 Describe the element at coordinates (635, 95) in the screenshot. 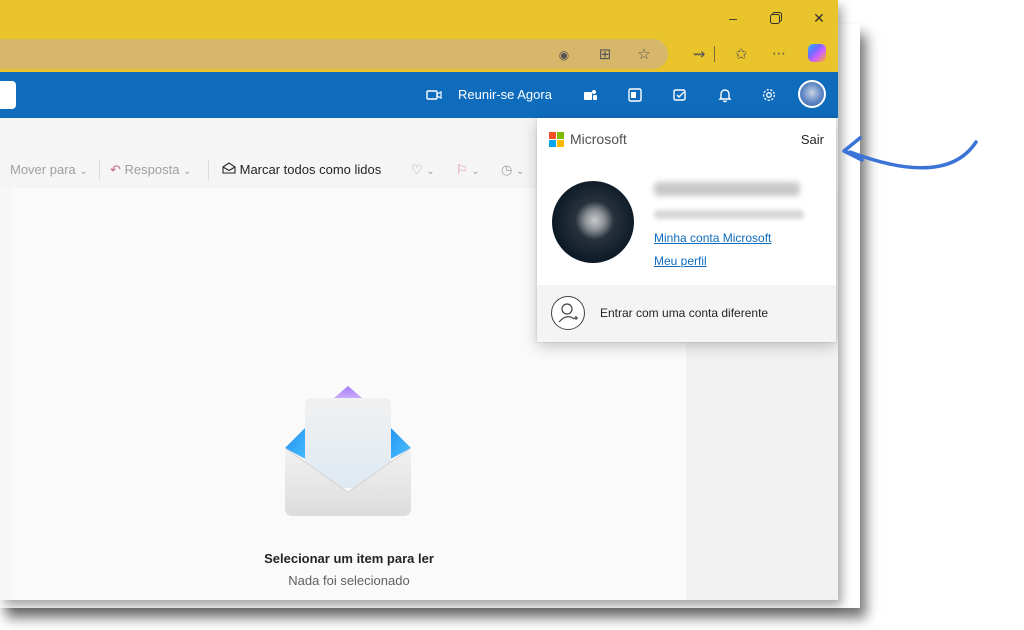

I see `onenote-icon` at that location.